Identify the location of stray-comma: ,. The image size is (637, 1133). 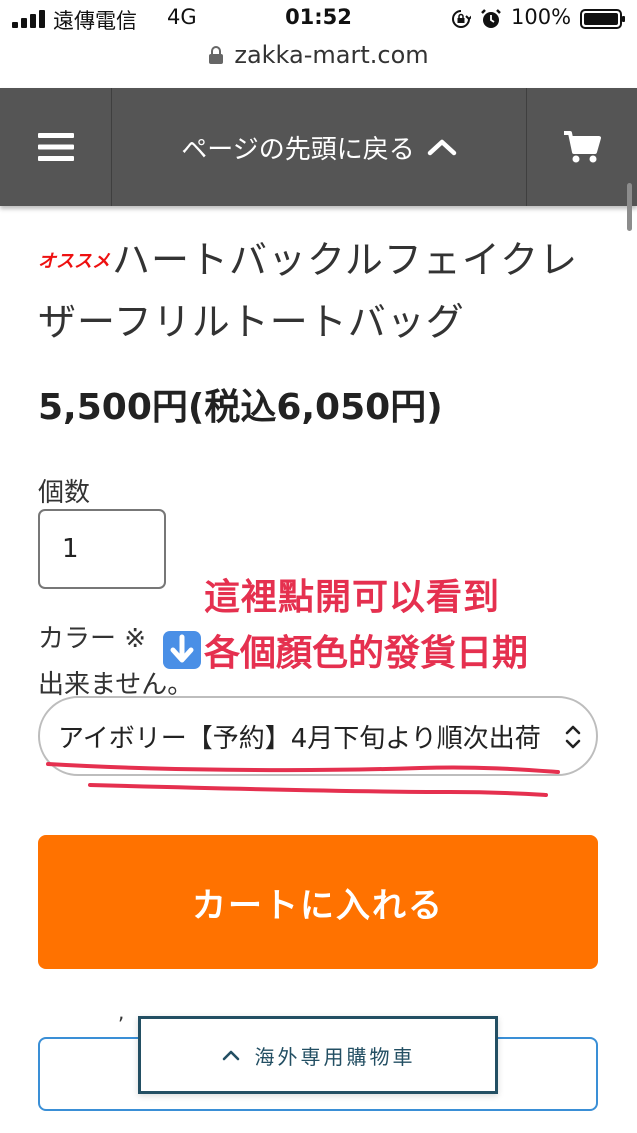
(121, 1012).